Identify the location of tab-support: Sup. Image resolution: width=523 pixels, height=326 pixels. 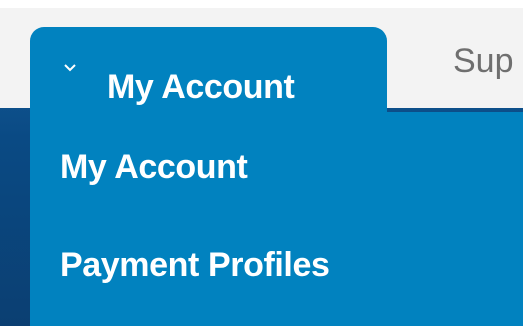
(483, 64).